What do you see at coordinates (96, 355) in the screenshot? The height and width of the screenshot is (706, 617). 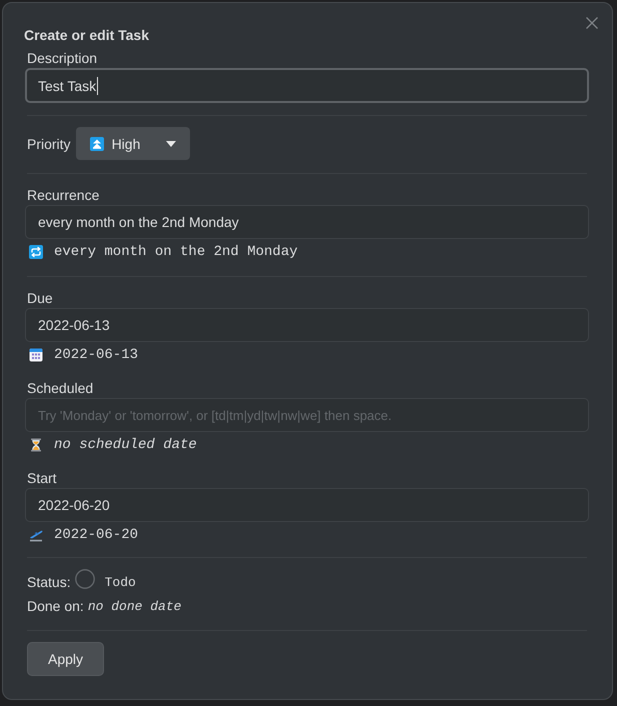 I see `date-preview: 2022-06-13` at bounding box center [96, 355].